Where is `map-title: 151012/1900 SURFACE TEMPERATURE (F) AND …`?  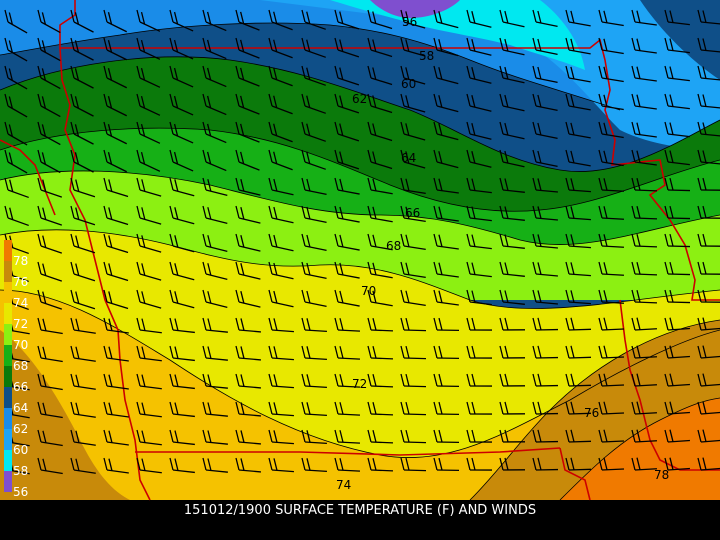
map-title: 151012/1900 SURFACE TEMPERATURE (F) AND … is located at coordinates (360, 510).